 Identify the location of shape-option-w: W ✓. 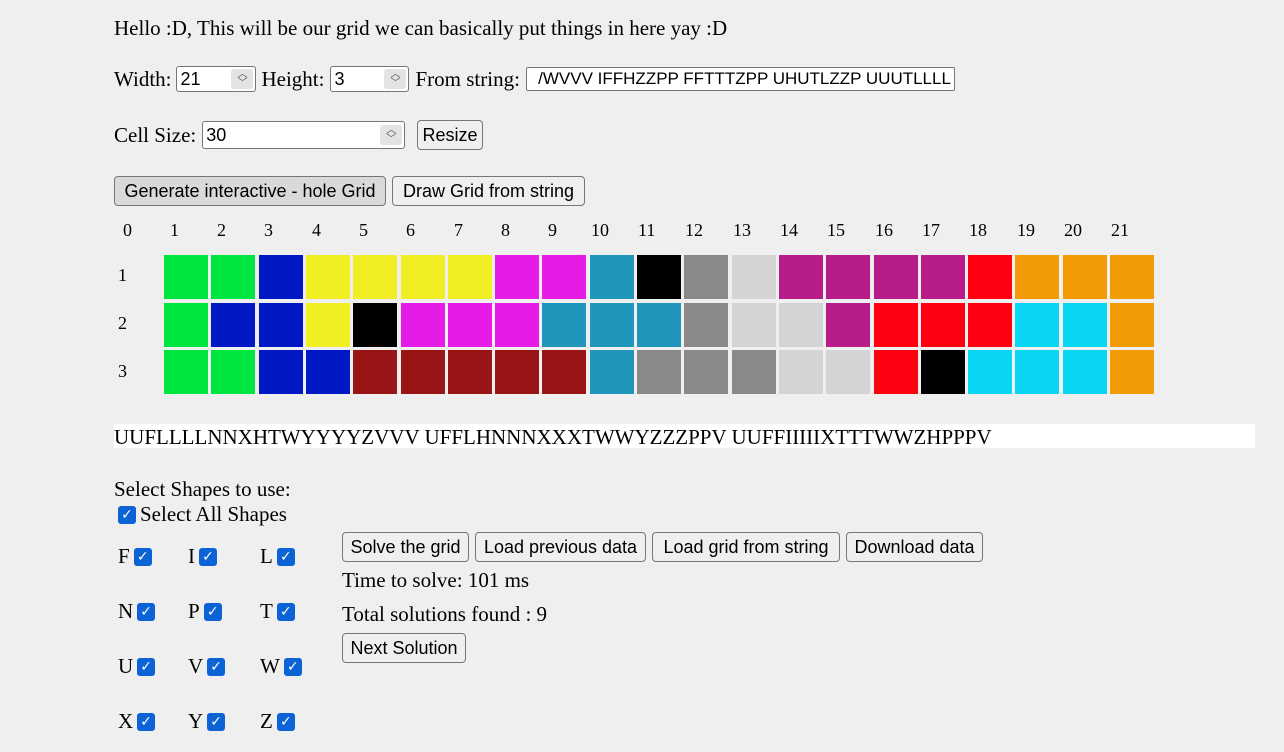
(281, 666).